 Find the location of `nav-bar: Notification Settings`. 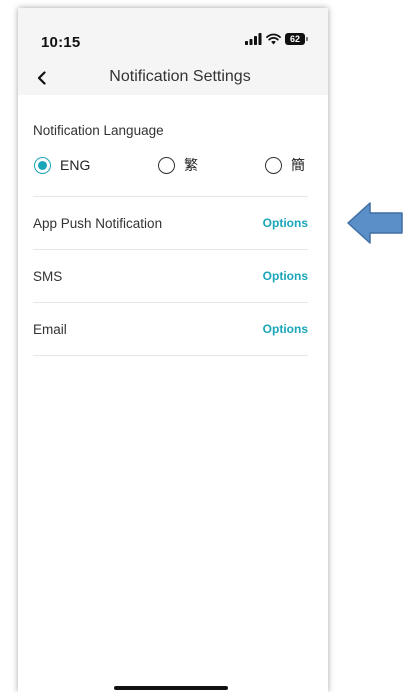

nav-bar: Notification Settings is located at coordinates (173, 78).